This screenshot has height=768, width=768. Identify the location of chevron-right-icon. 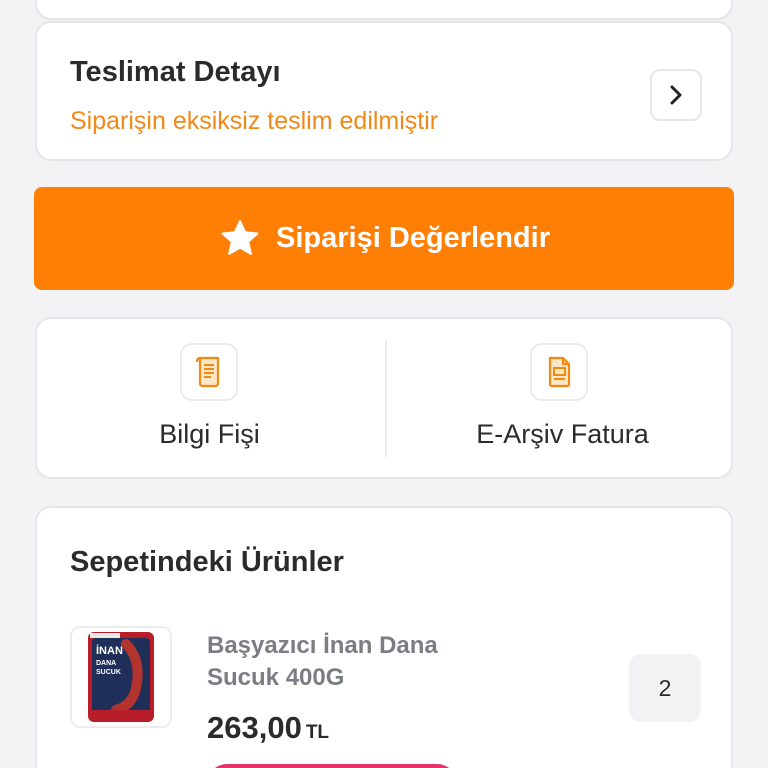
(676, 95).